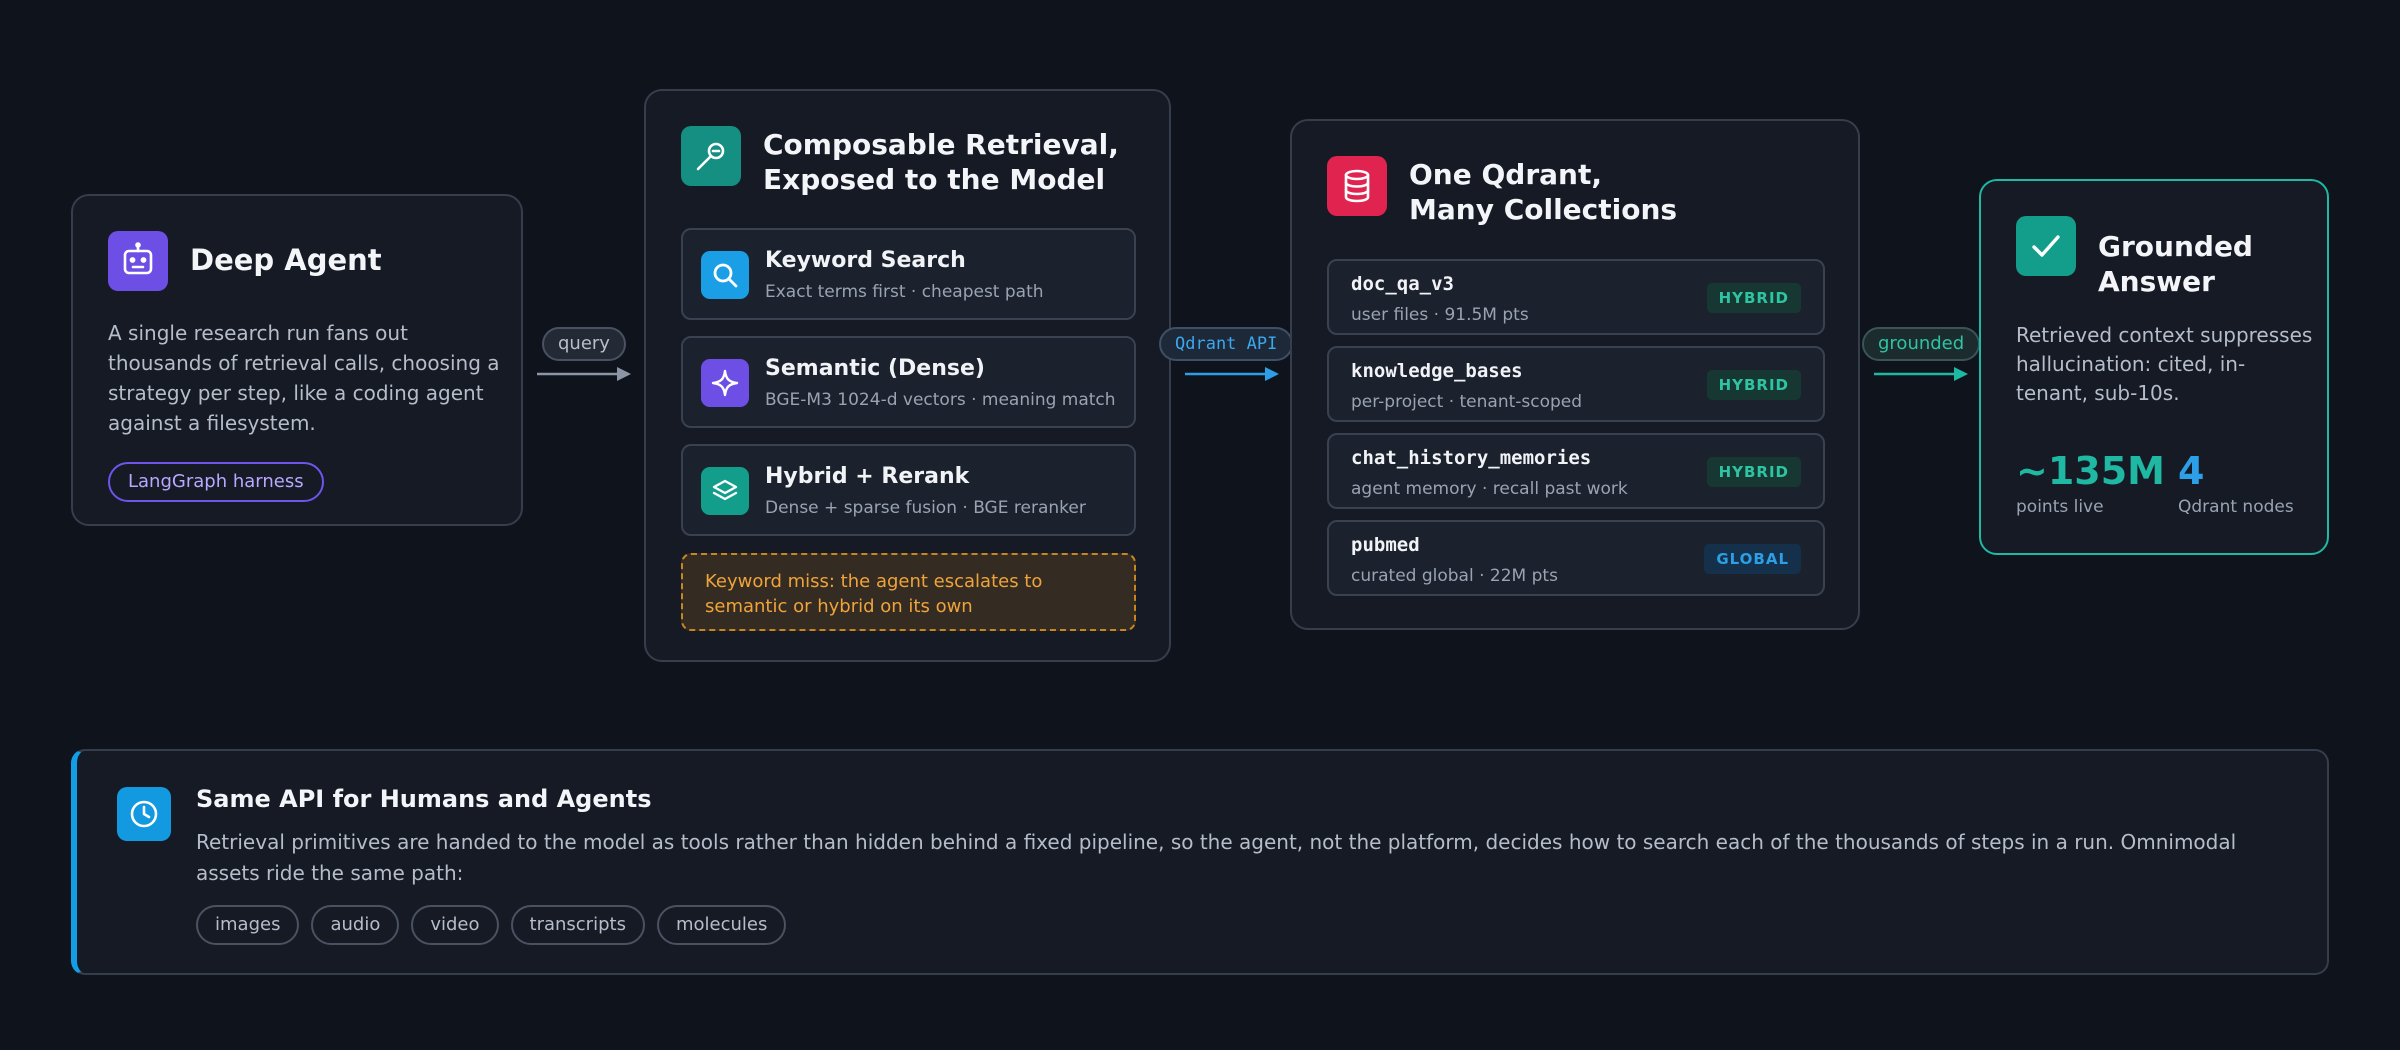  I want to click on qdrant-api-label: Qdrant API, so click(1226, 344).